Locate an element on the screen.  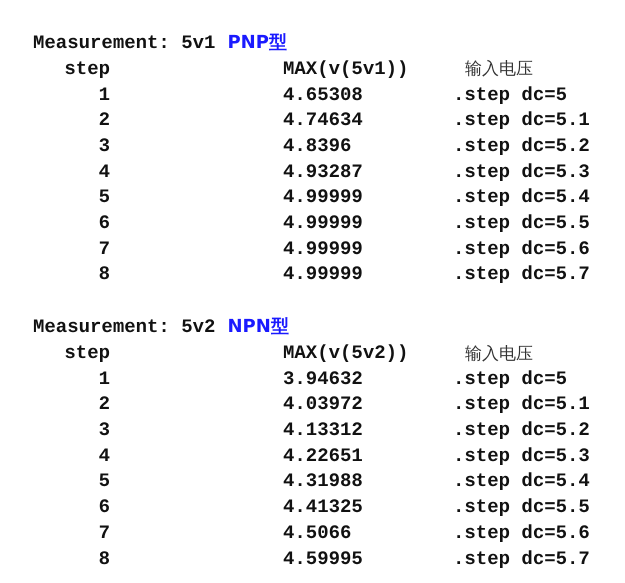
table-cell-text: 4.8396 is located at coordinates (317, 145).